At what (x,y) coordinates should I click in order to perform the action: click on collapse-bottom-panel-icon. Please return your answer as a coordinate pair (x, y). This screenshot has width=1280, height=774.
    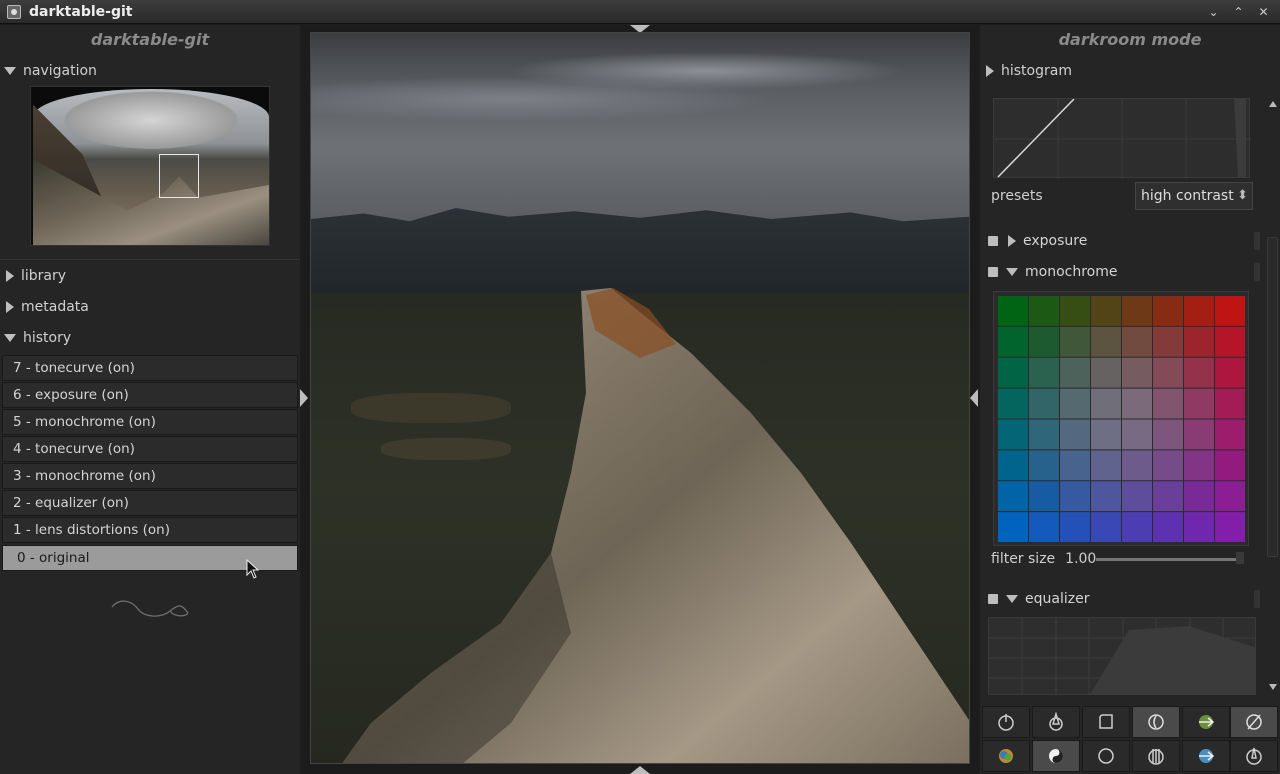
    Looking at the image, I should click on (640, 770).